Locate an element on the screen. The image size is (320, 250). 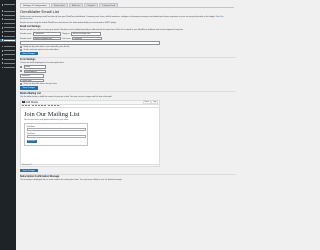
plugin-icon is located at coordinates (2, 50).